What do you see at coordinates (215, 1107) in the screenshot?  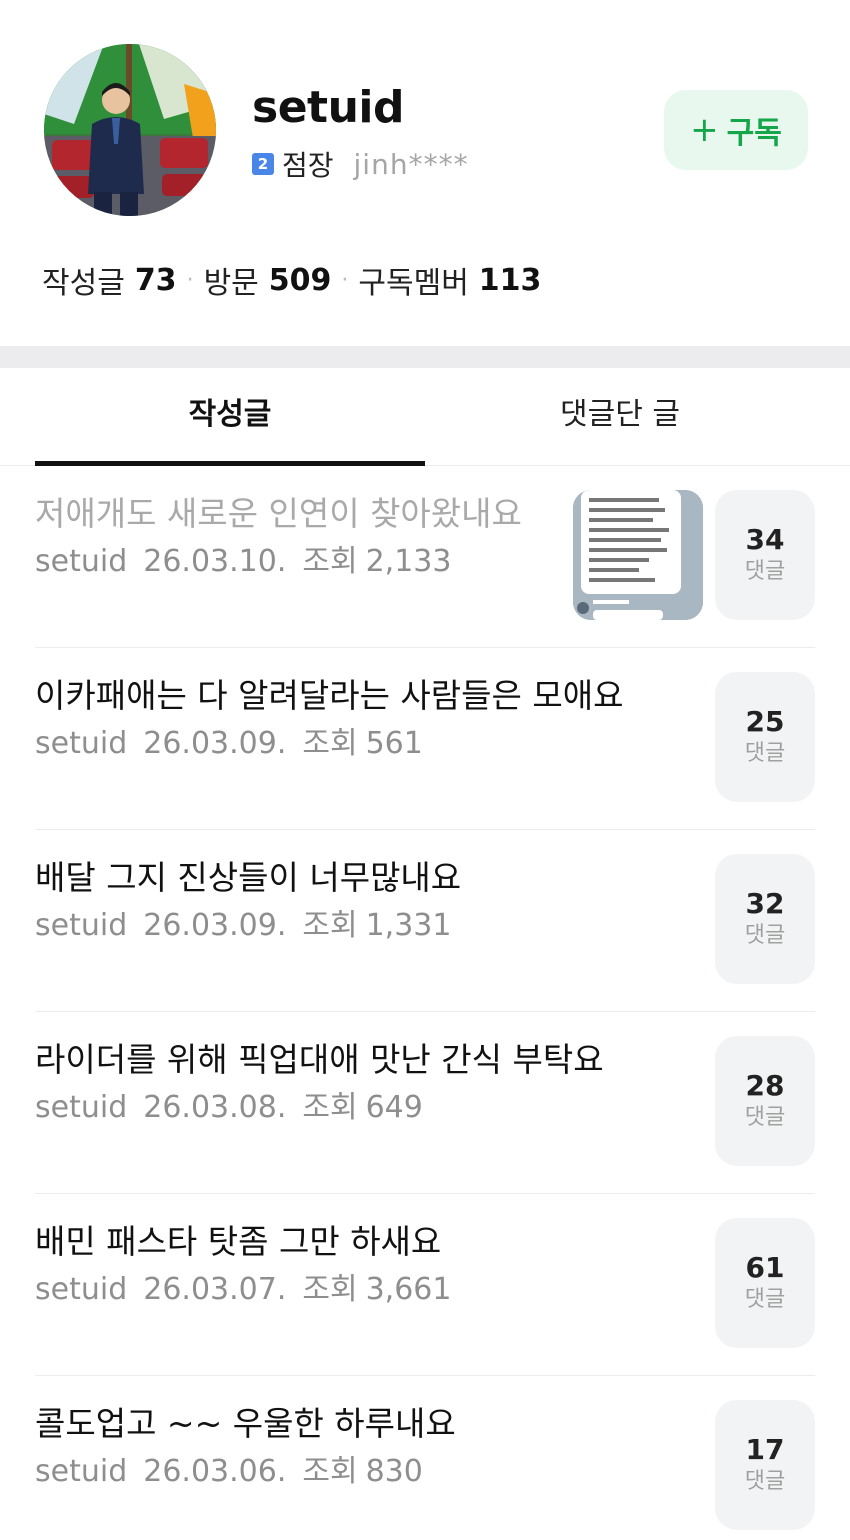 I see `post-date: 26.03.08.` at bounding box center [215, 1107].